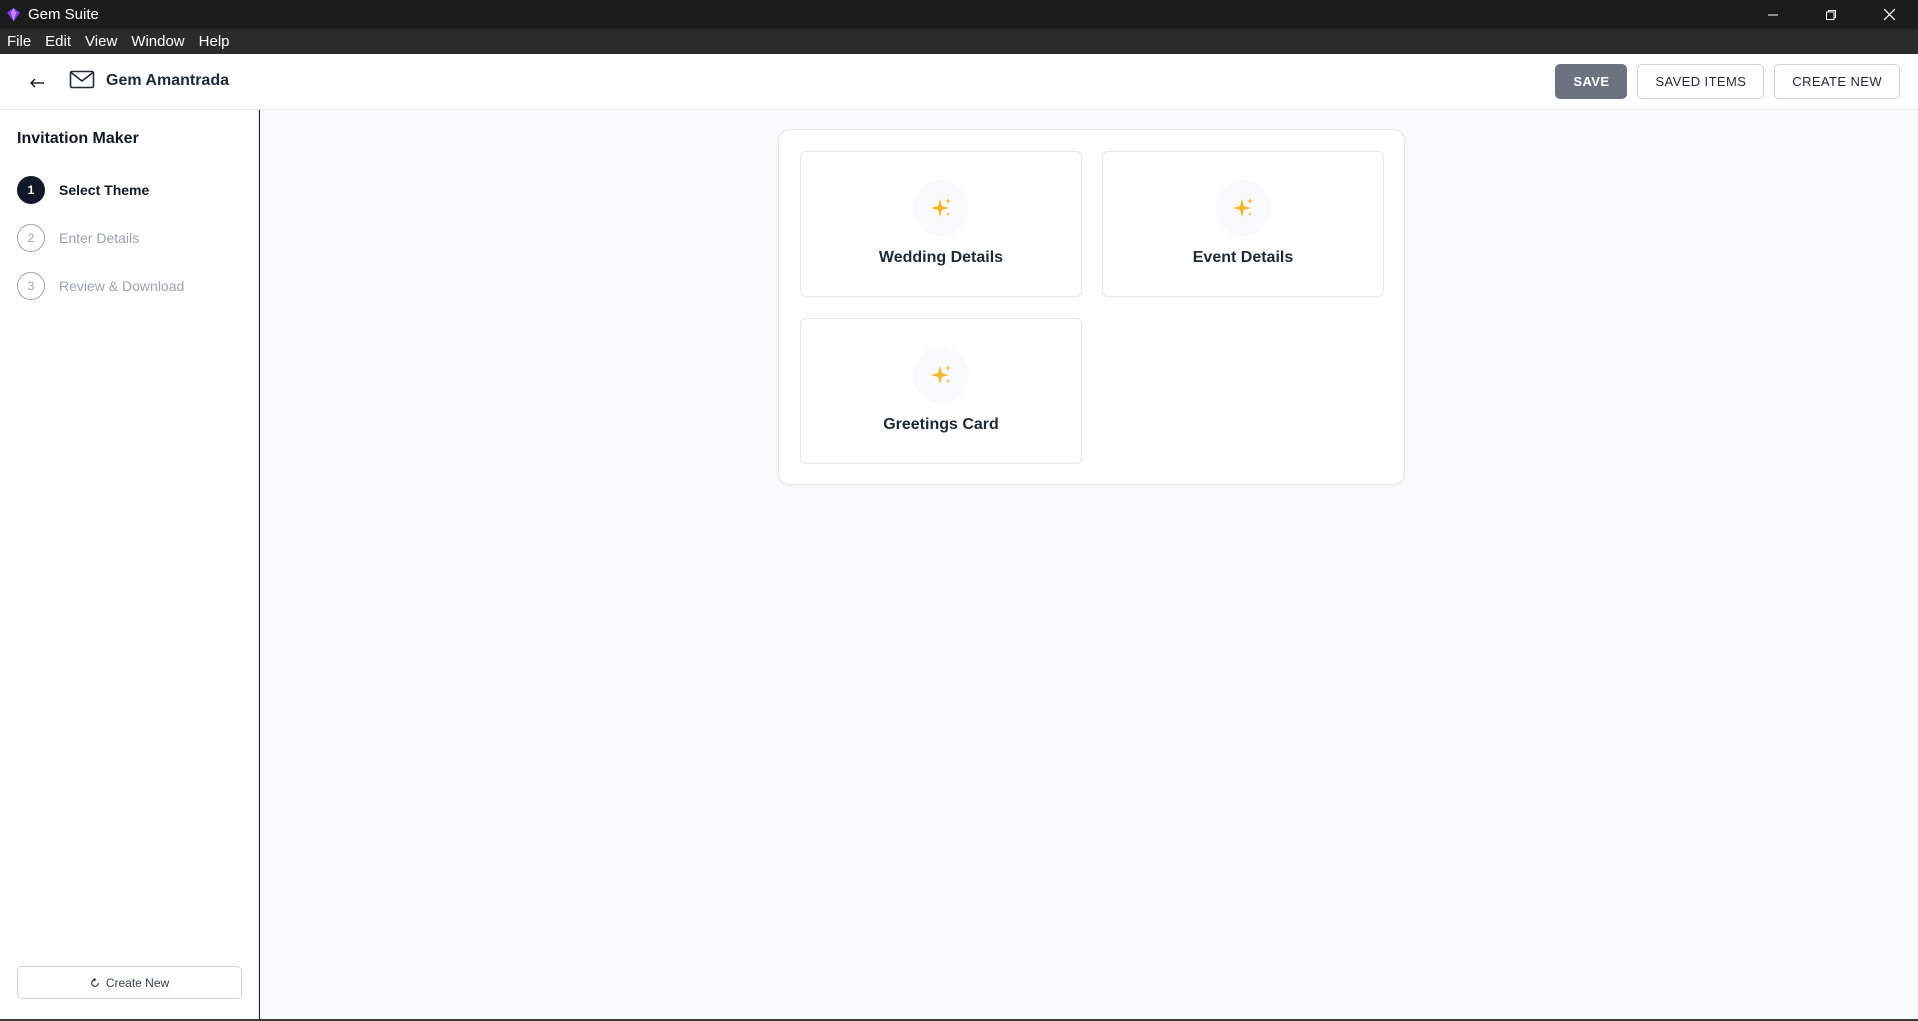 The width and height of the screenshot is (1918, 1021). Describe the element at coordinates (13, 14) in the screenshot. I see `gem-logo-icon` at that location.